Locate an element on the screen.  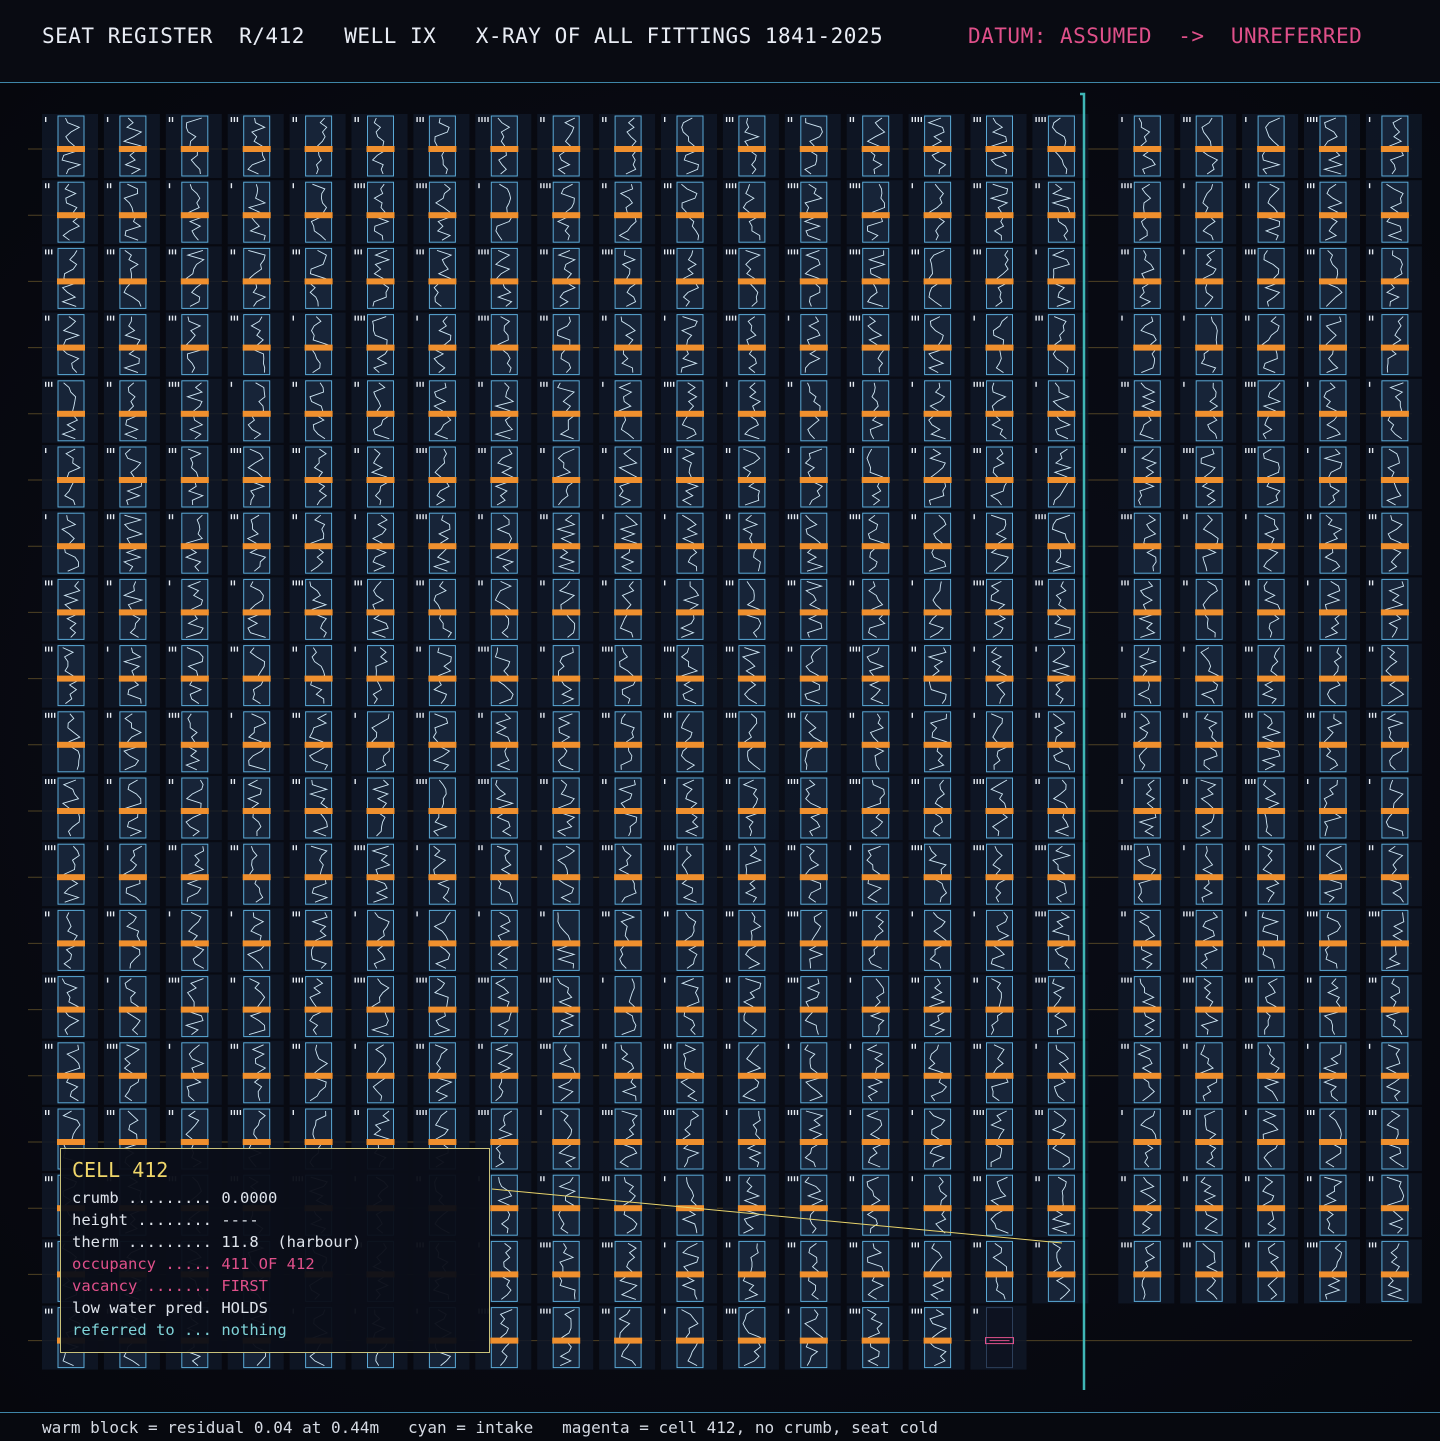
detail-value: 411 OF 412 is located at coordinates (268, 1264).